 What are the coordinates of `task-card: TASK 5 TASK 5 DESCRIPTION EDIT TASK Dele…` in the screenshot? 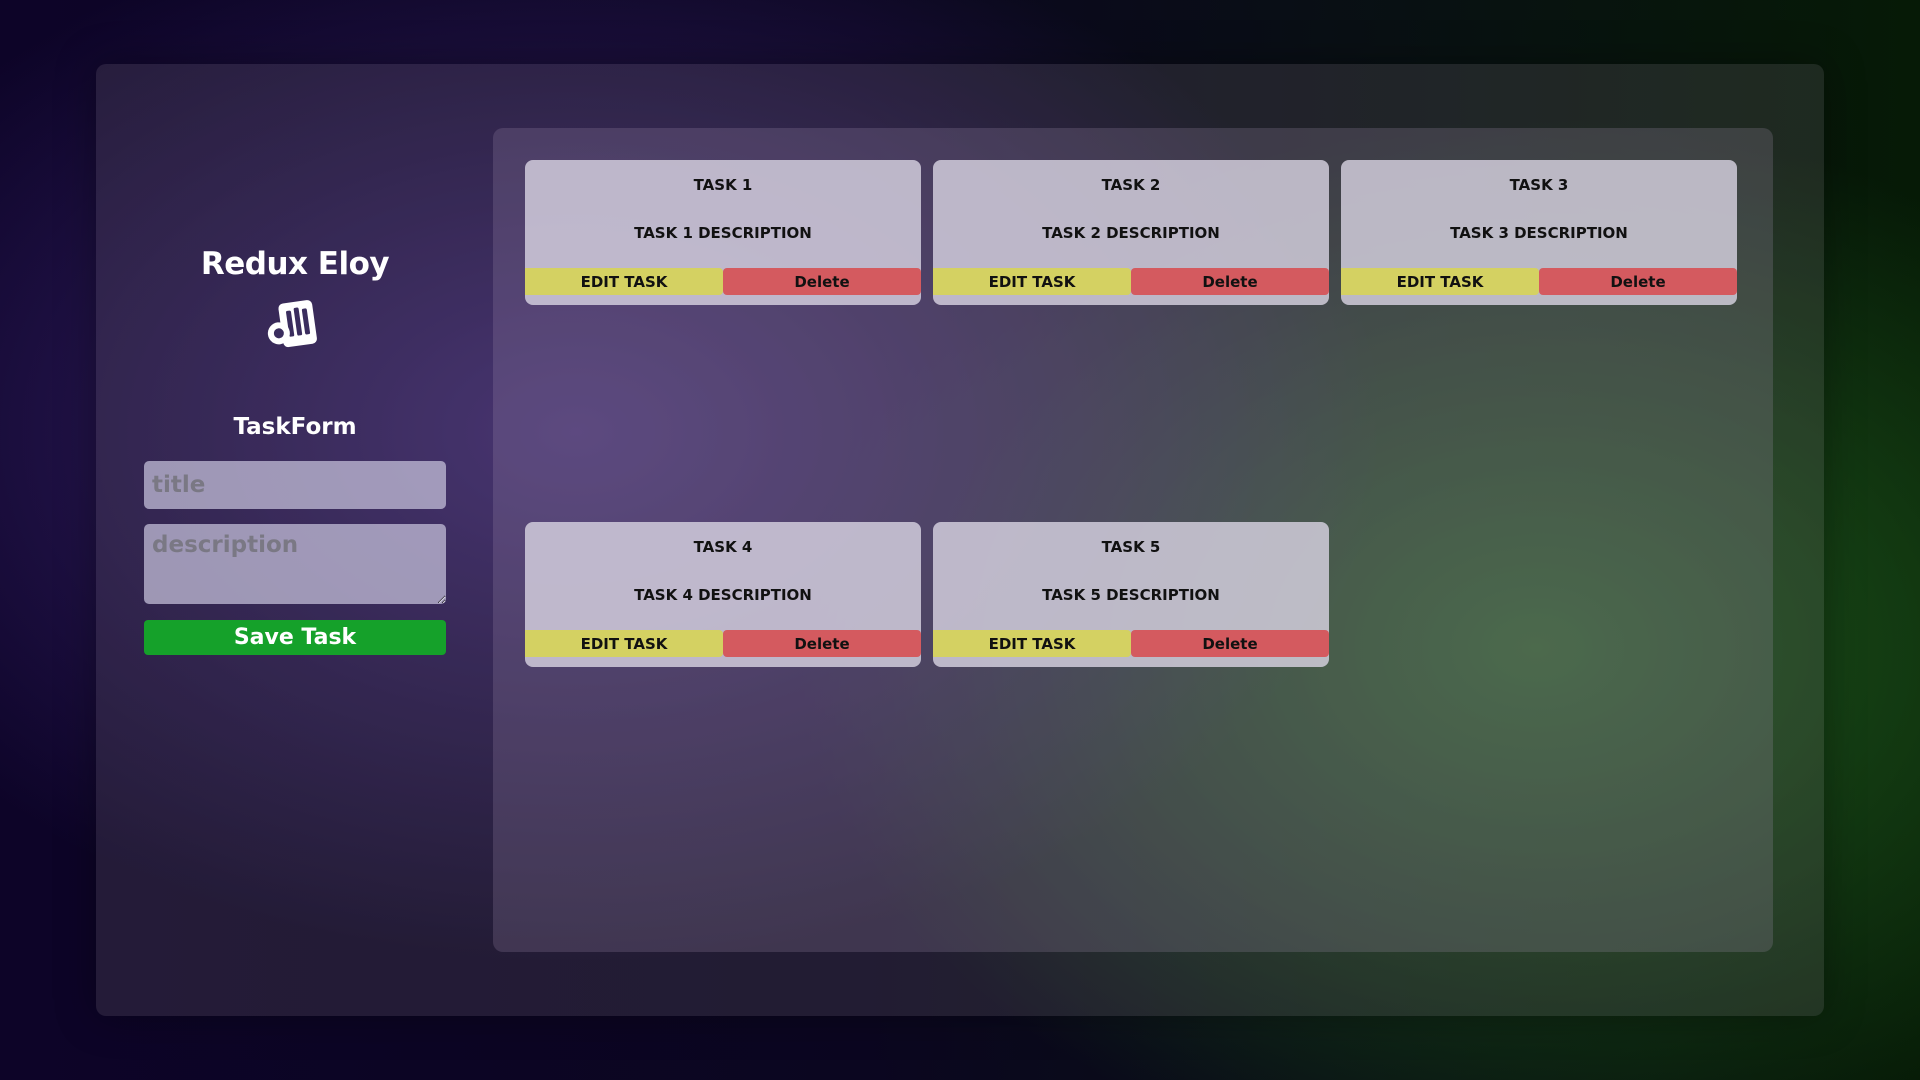 It's located at (1131, 594).